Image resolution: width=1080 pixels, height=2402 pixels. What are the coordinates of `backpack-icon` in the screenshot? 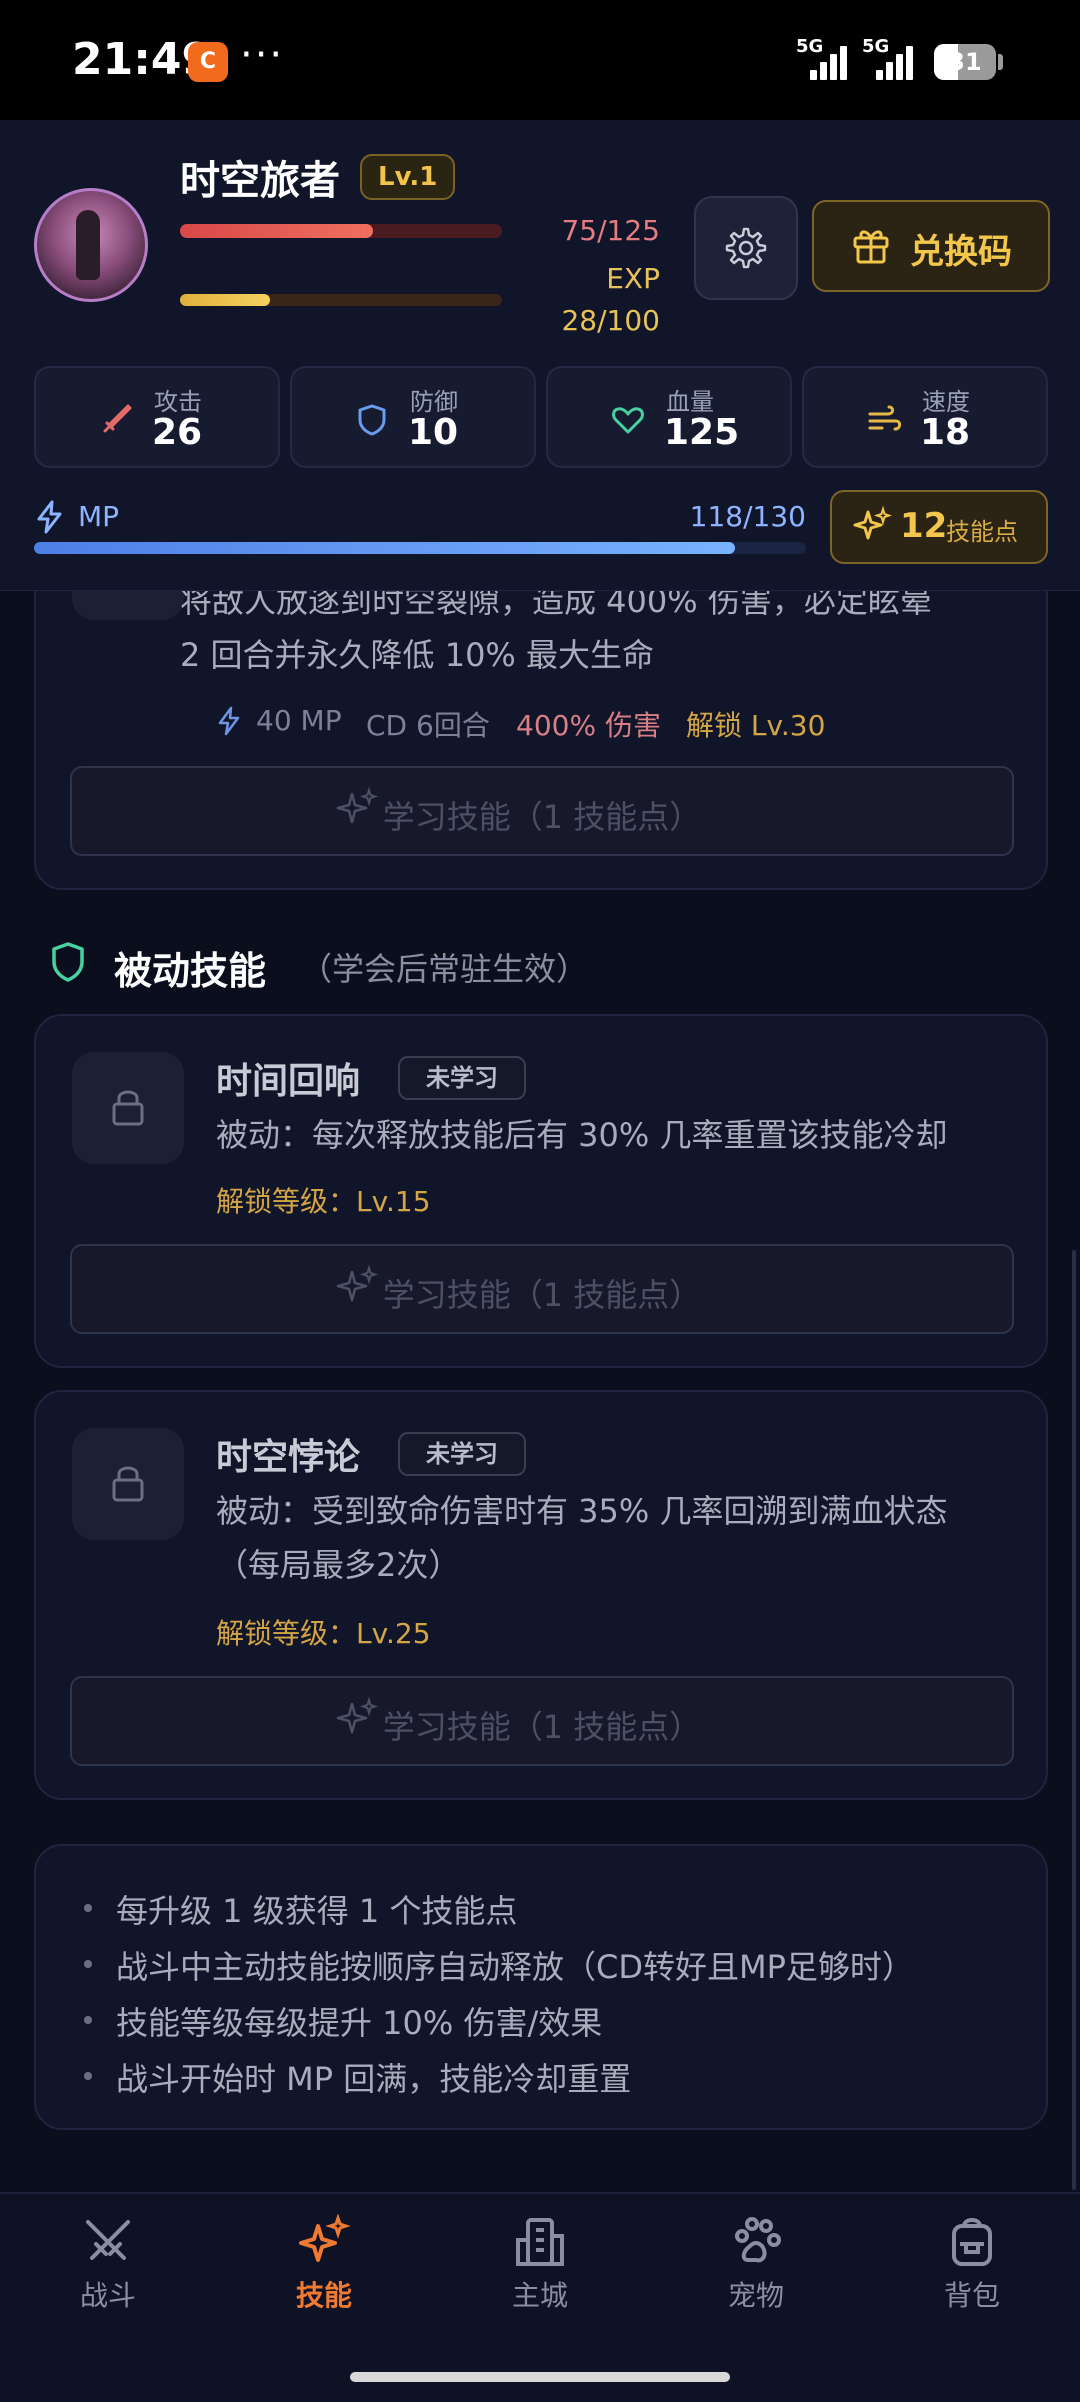 It's located at (972, 2242).